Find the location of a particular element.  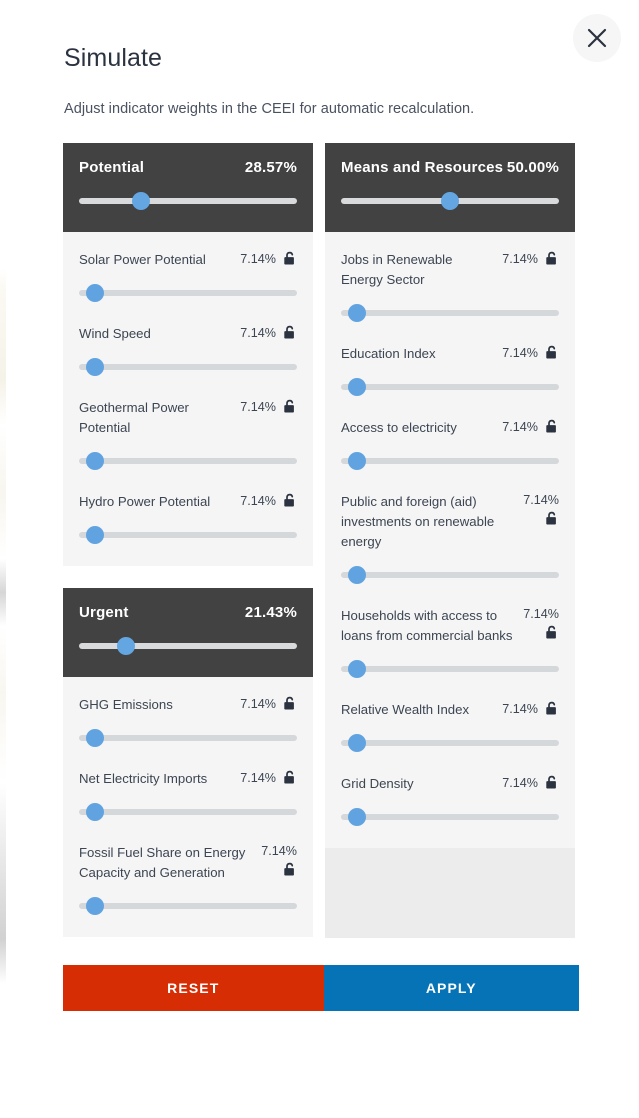

empty-filler-block is located at coordinates (450, 893).